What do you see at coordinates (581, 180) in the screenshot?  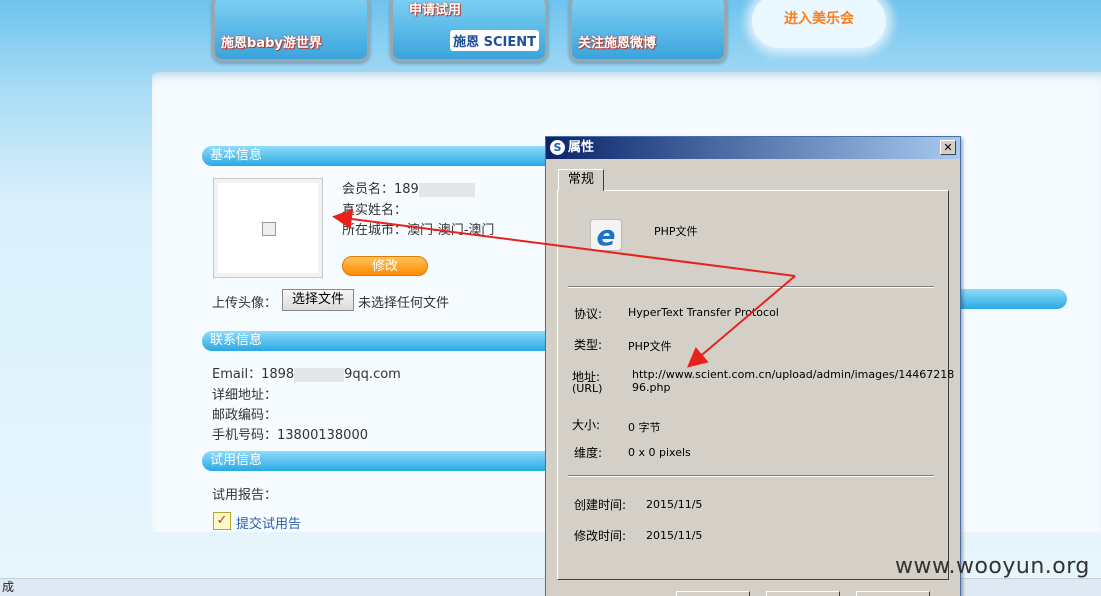 I see `tab-general: 常规` at bounding box center [581, 180].